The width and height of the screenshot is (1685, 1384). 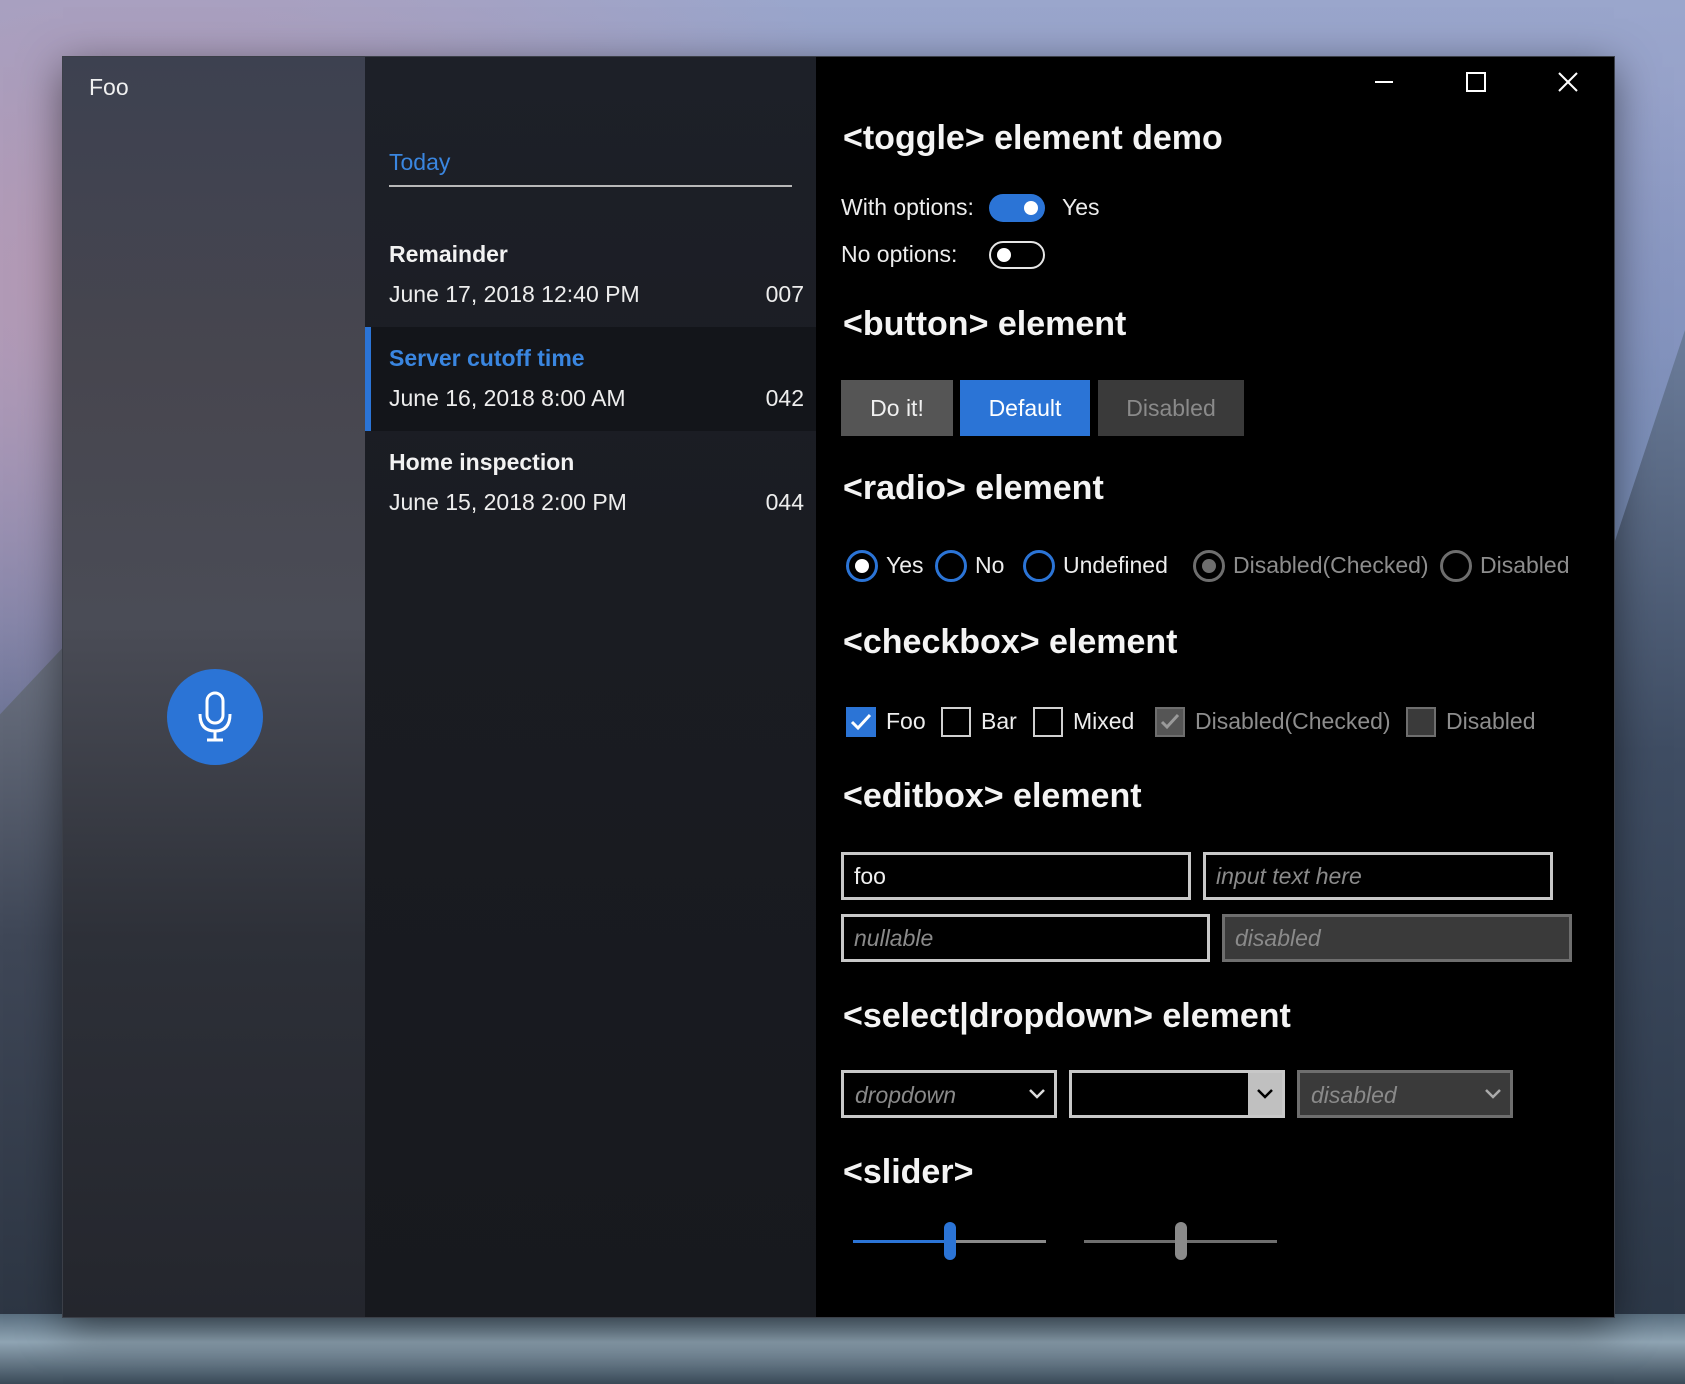 I want to click on maximize-button, so click(x=1476, y=82).